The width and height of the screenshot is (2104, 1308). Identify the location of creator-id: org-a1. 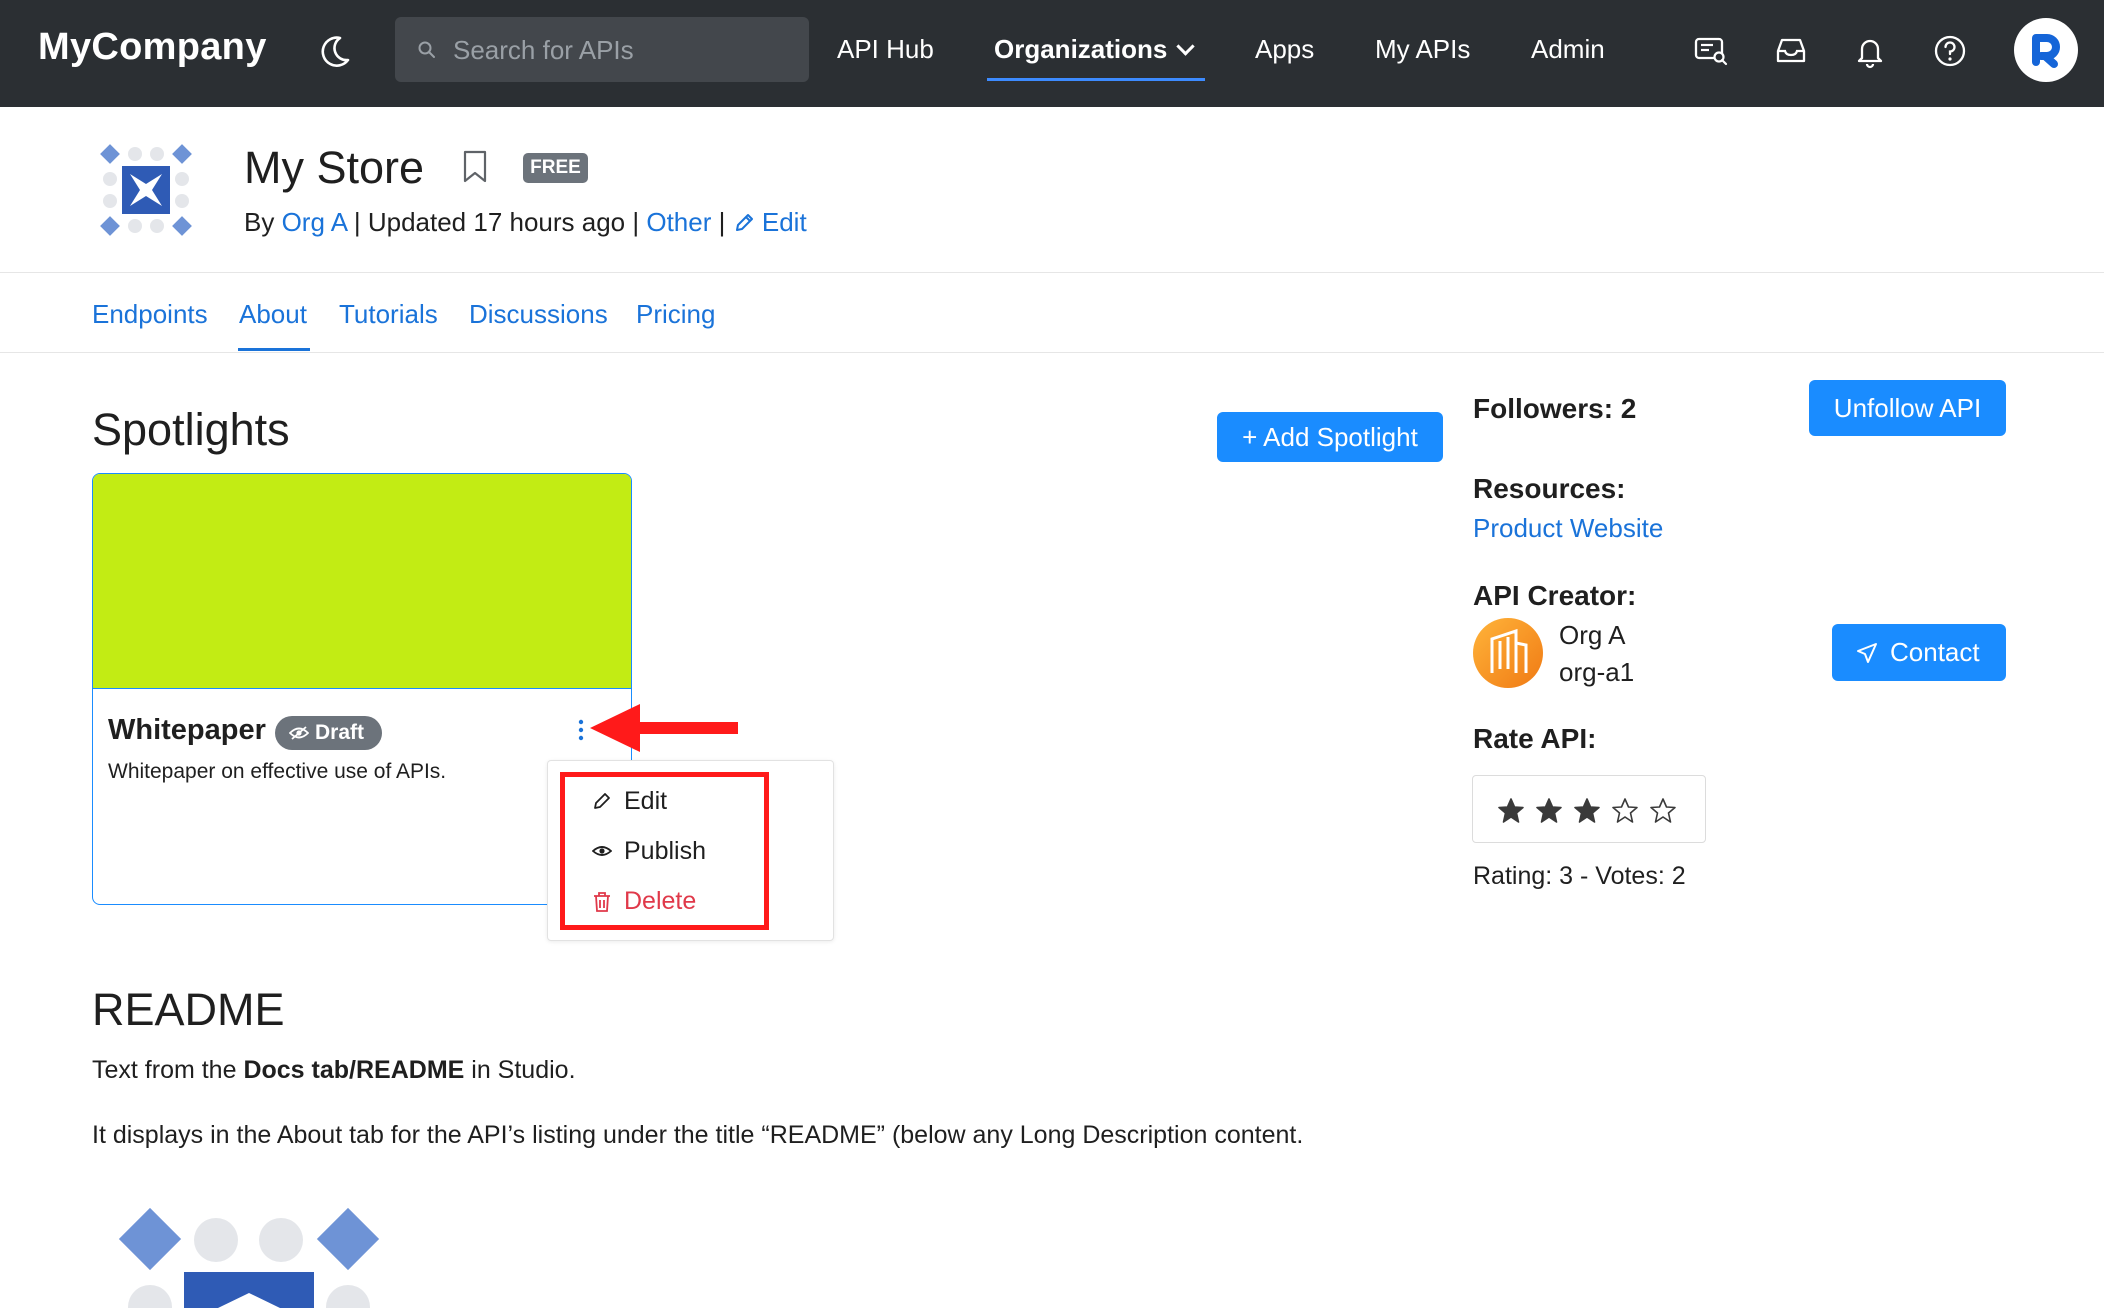
(1597, 672).